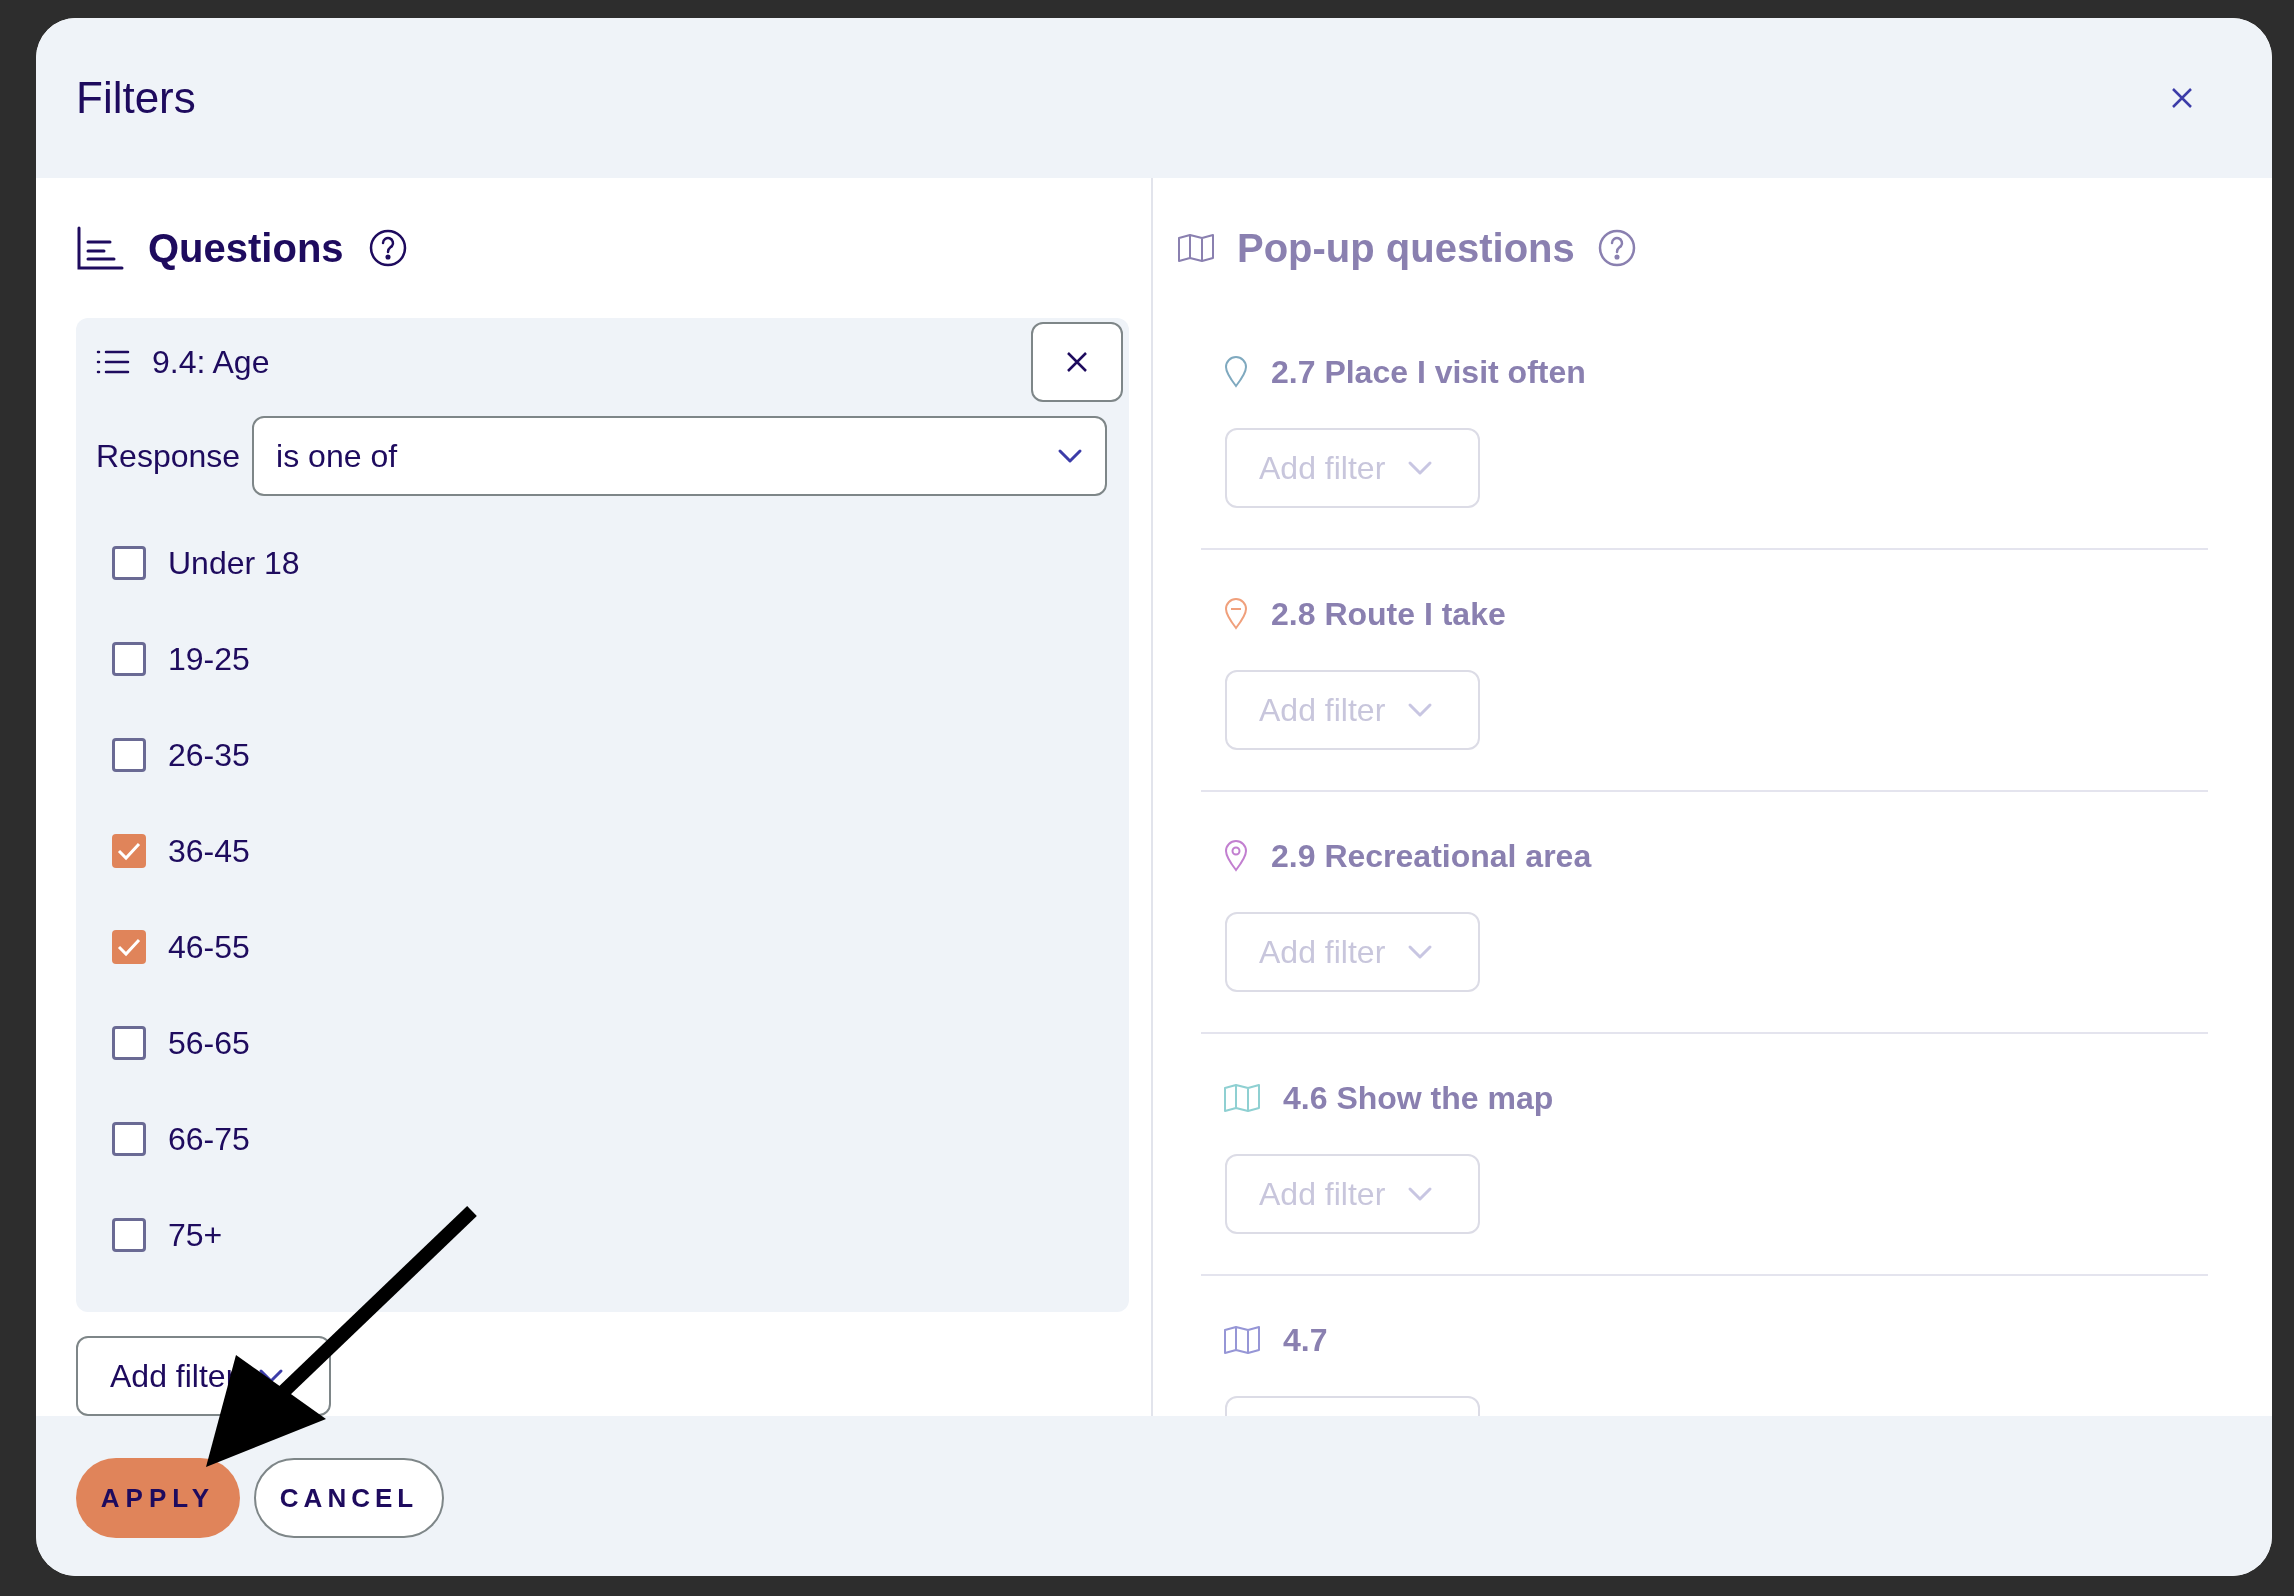 The width and height of the screenshot is (2294, 1596). What do you see at coordinates (158, 1498) in the screenshot?
I see `apply-button: APPLY` at bounding box center [158, 1498].